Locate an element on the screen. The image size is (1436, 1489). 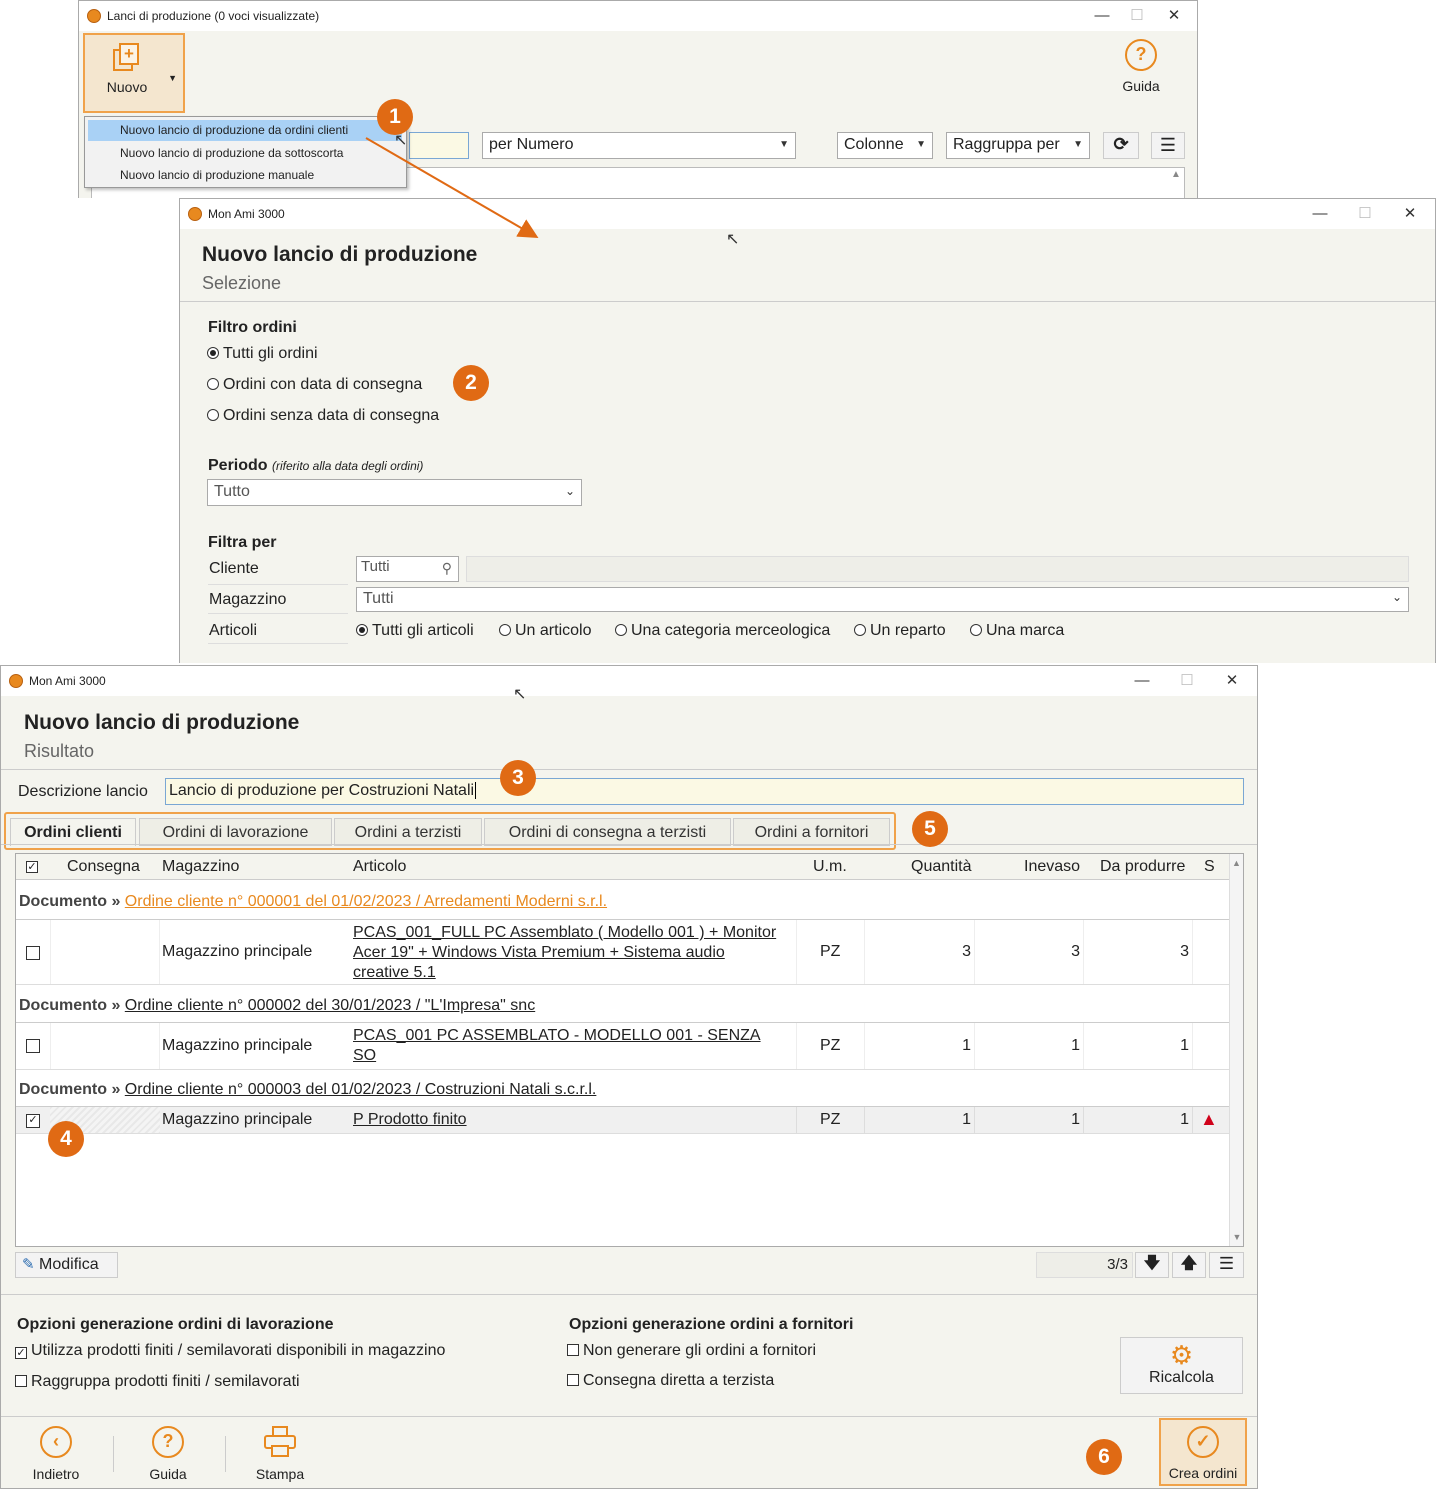
gear-icon: ⚙ is located at coordinates (1181, 1355).